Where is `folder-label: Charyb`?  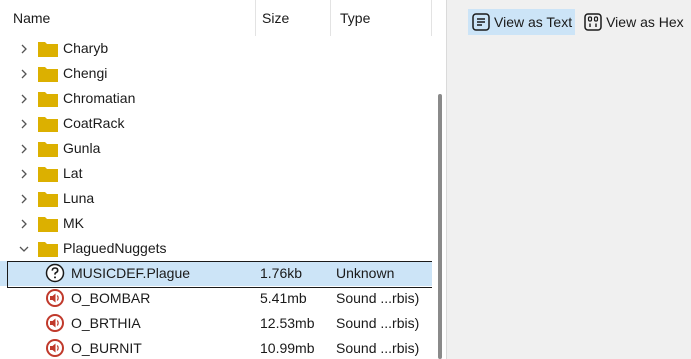 folder-label: Charyb is located at coordinates (86, 48).